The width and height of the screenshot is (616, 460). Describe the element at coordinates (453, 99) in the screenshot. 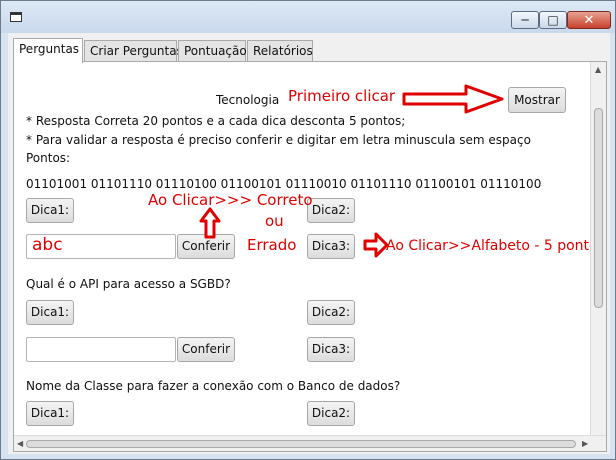

I see `arrow-right-icon` at that location.